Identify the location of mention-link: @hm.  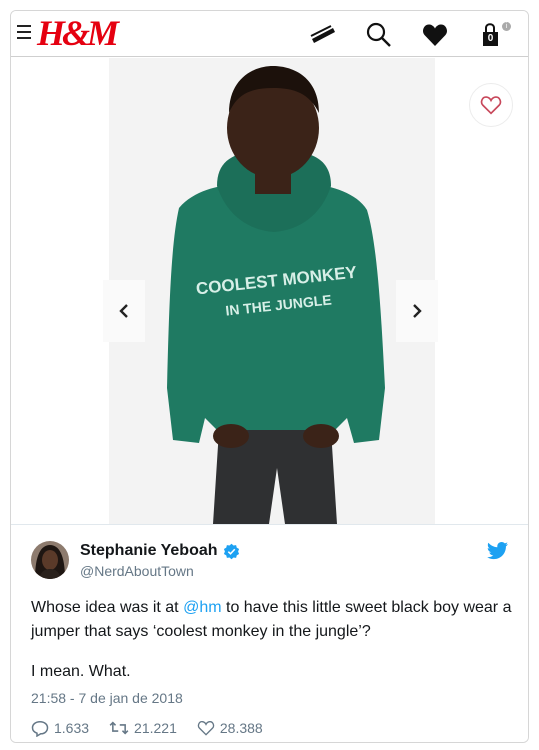
(202, 607).